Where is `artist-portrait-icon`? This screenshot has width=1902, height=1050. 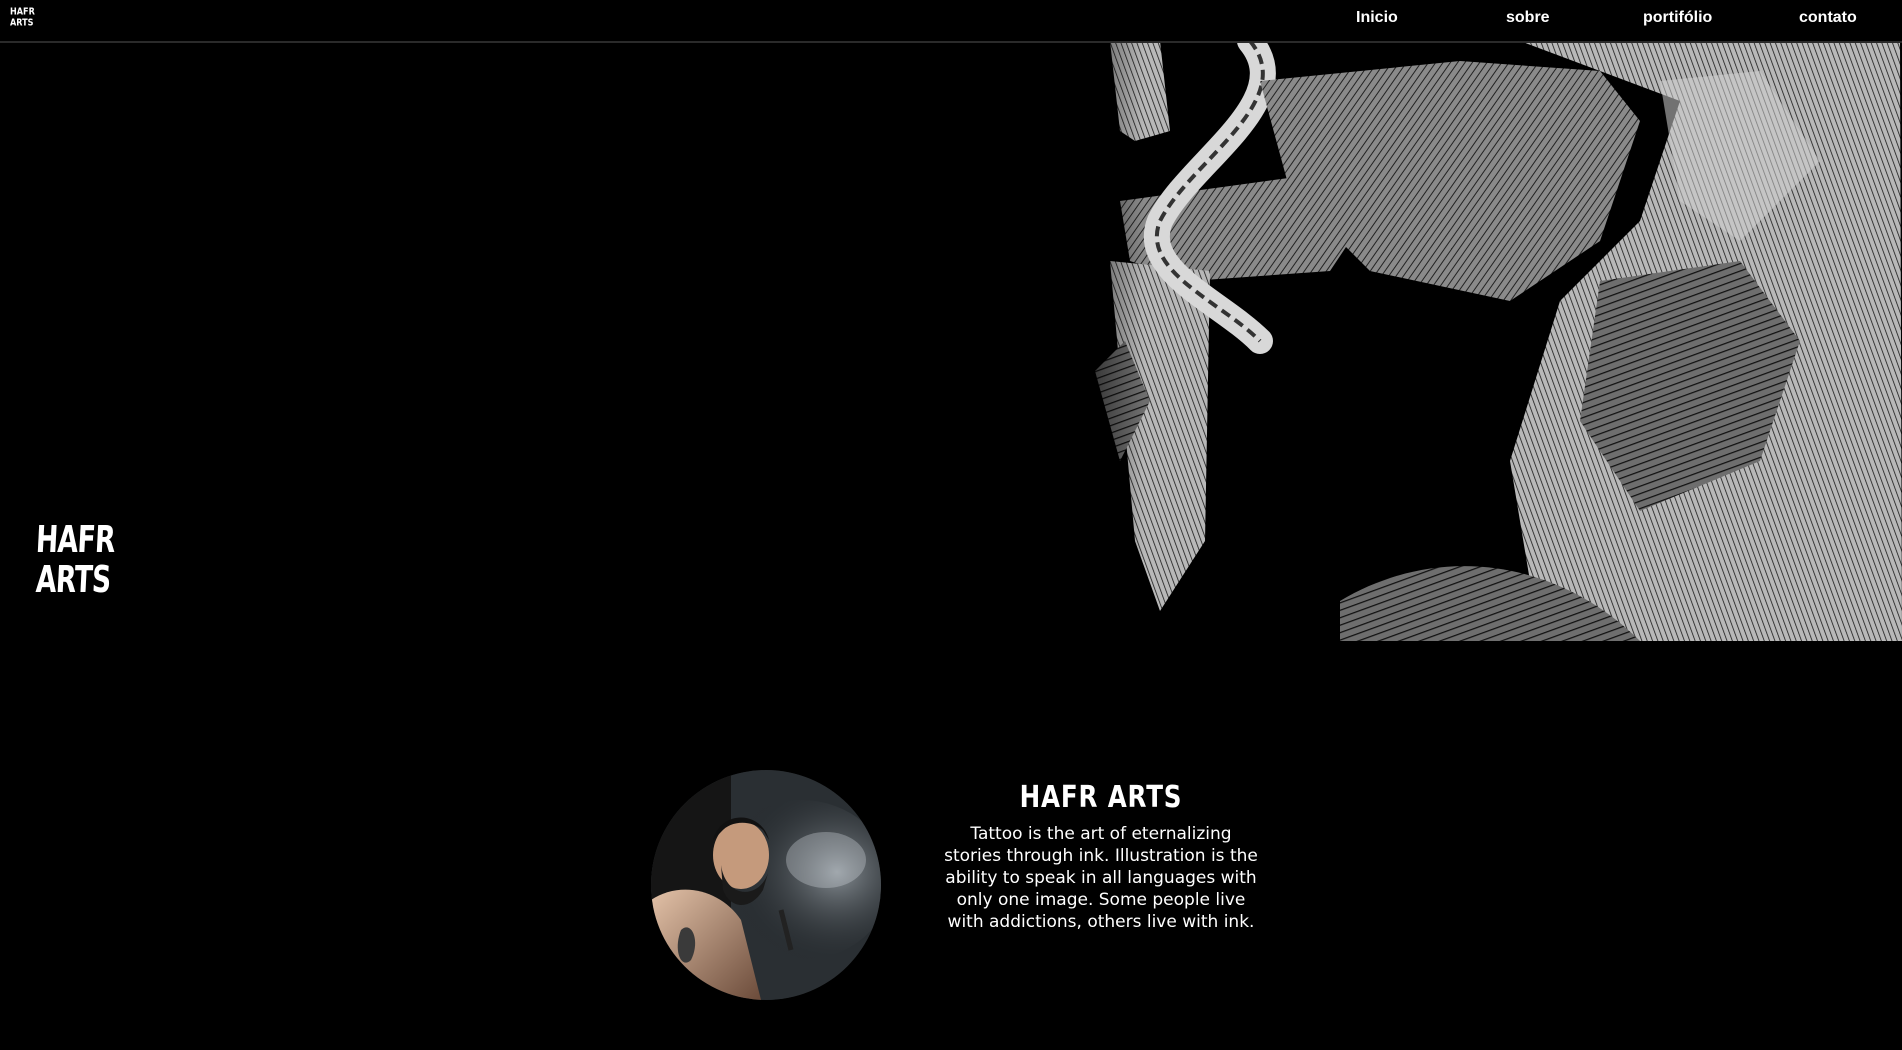
artist-portrait-icon is located at coordinates (766, 885).